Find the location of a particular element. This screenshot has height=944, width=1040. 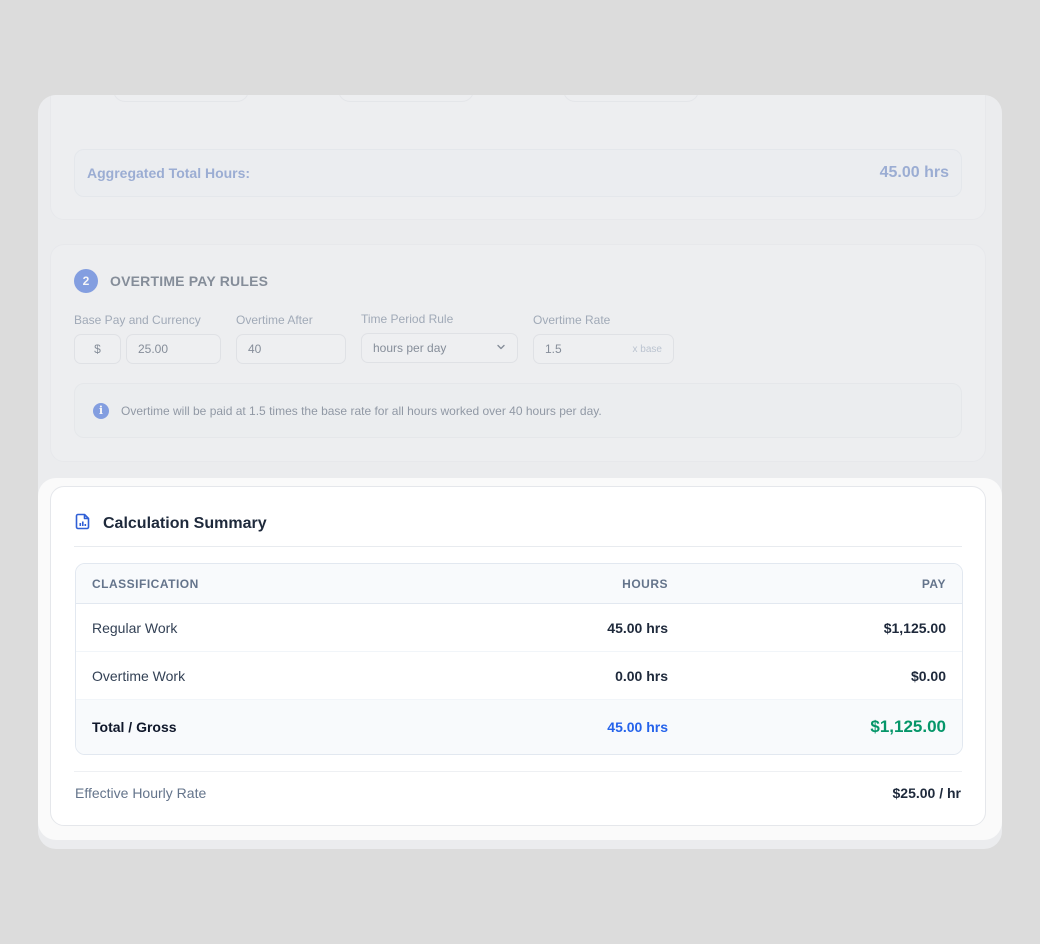

row-pay: $0.00 is located at coordinates (928, 675).